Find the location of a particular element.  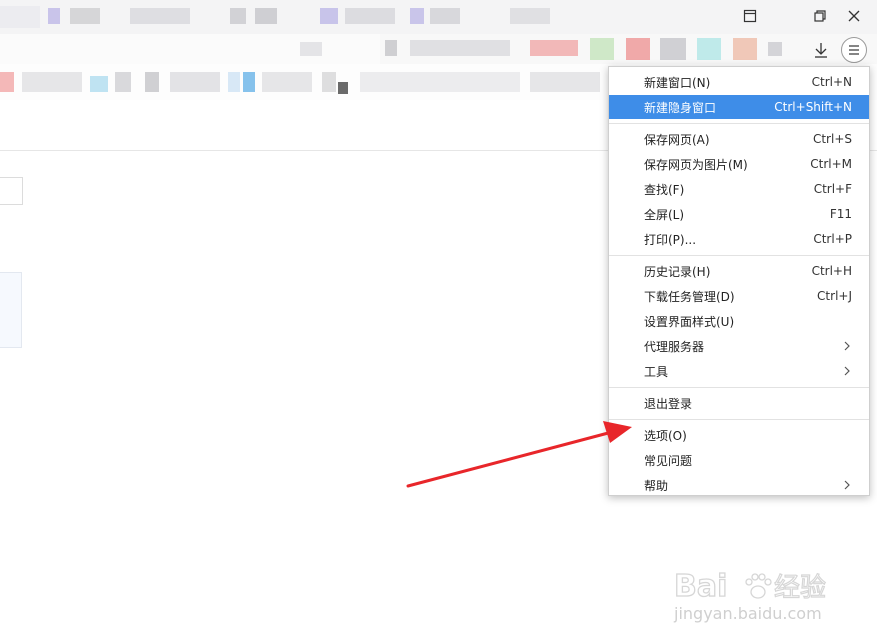

annotation-arrow is located at coordinates (519, 454).